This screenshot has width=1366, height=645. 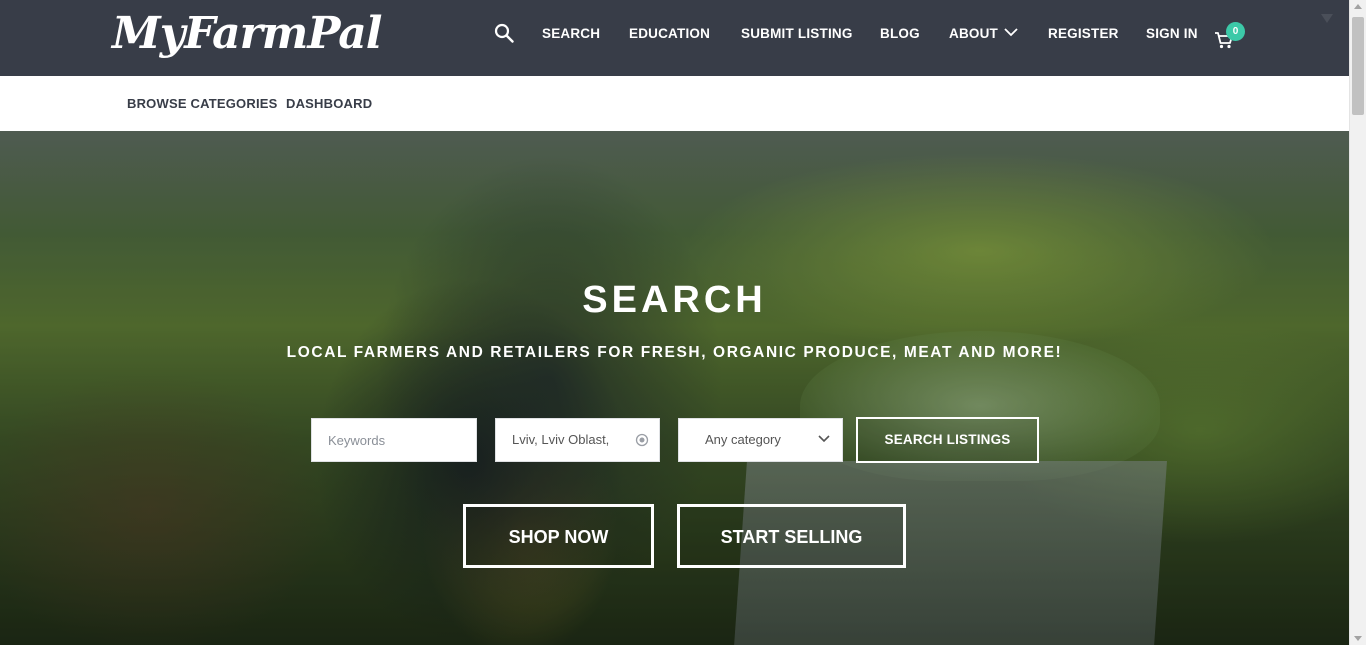 I want to click on nav-about: ABOUT, so click(x=973, y=33).